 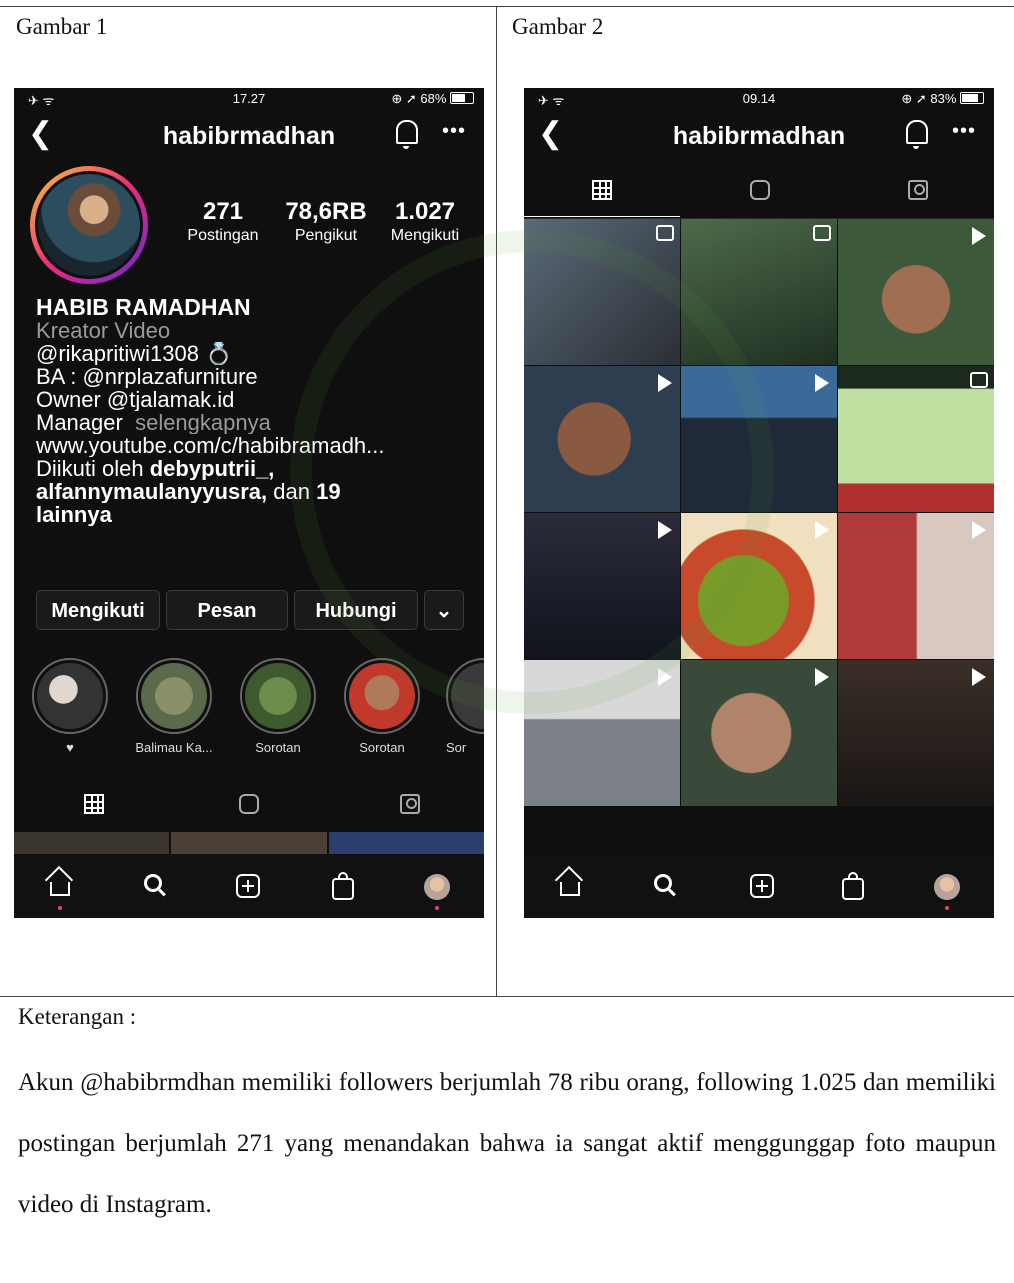 I want to click on contact-button: Hubungi, so click(x=356, y=610).